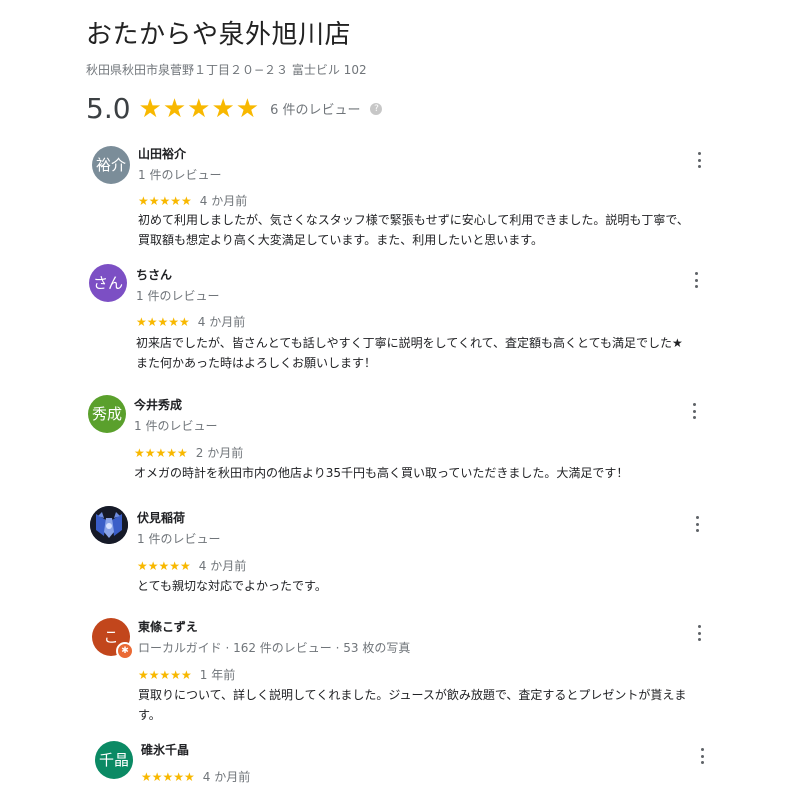  What do you see at coordinates (274, 648) in the screenshot?
I see `reviewer-stats: ローカルガイド · 162 件のレビュー · 53 枚の写真` at bounding box center [274, 648].